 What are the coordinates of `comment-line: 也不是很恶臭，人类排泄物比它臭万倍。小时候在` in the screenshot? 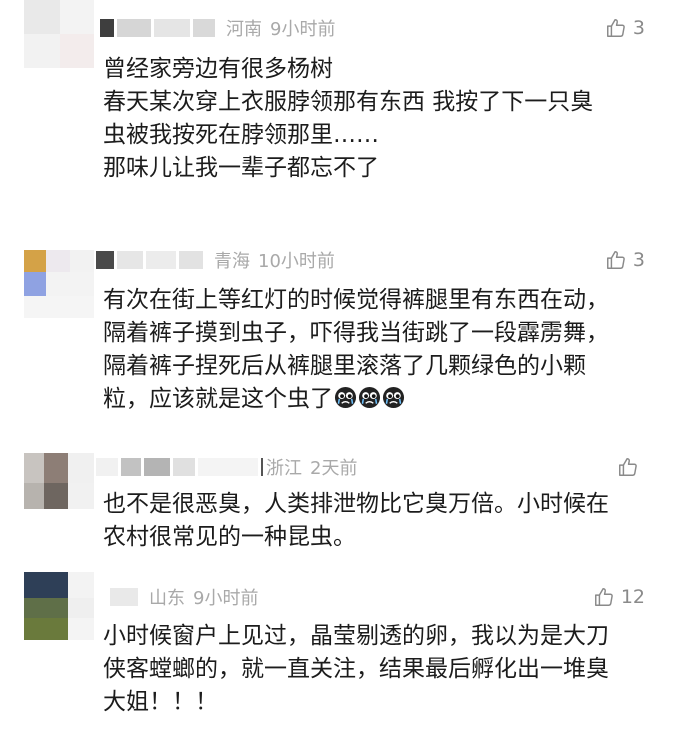 It's located at (356, 504).